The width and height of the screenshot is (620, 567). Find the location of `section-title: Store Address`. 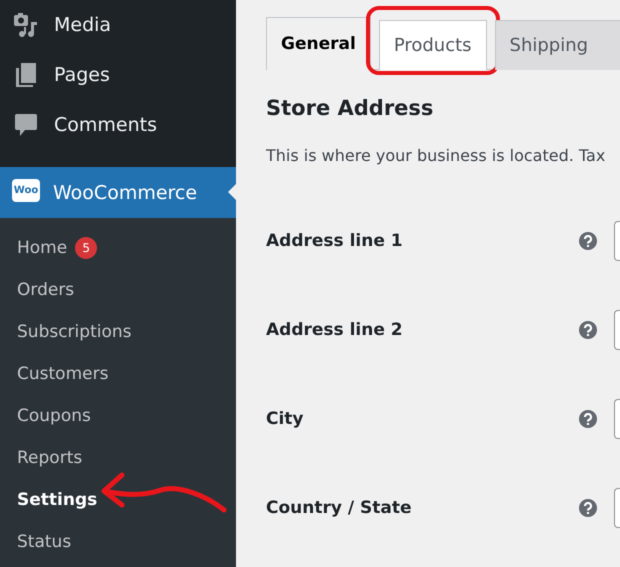

section-title: Store Address is located at coordinates (350, 108).